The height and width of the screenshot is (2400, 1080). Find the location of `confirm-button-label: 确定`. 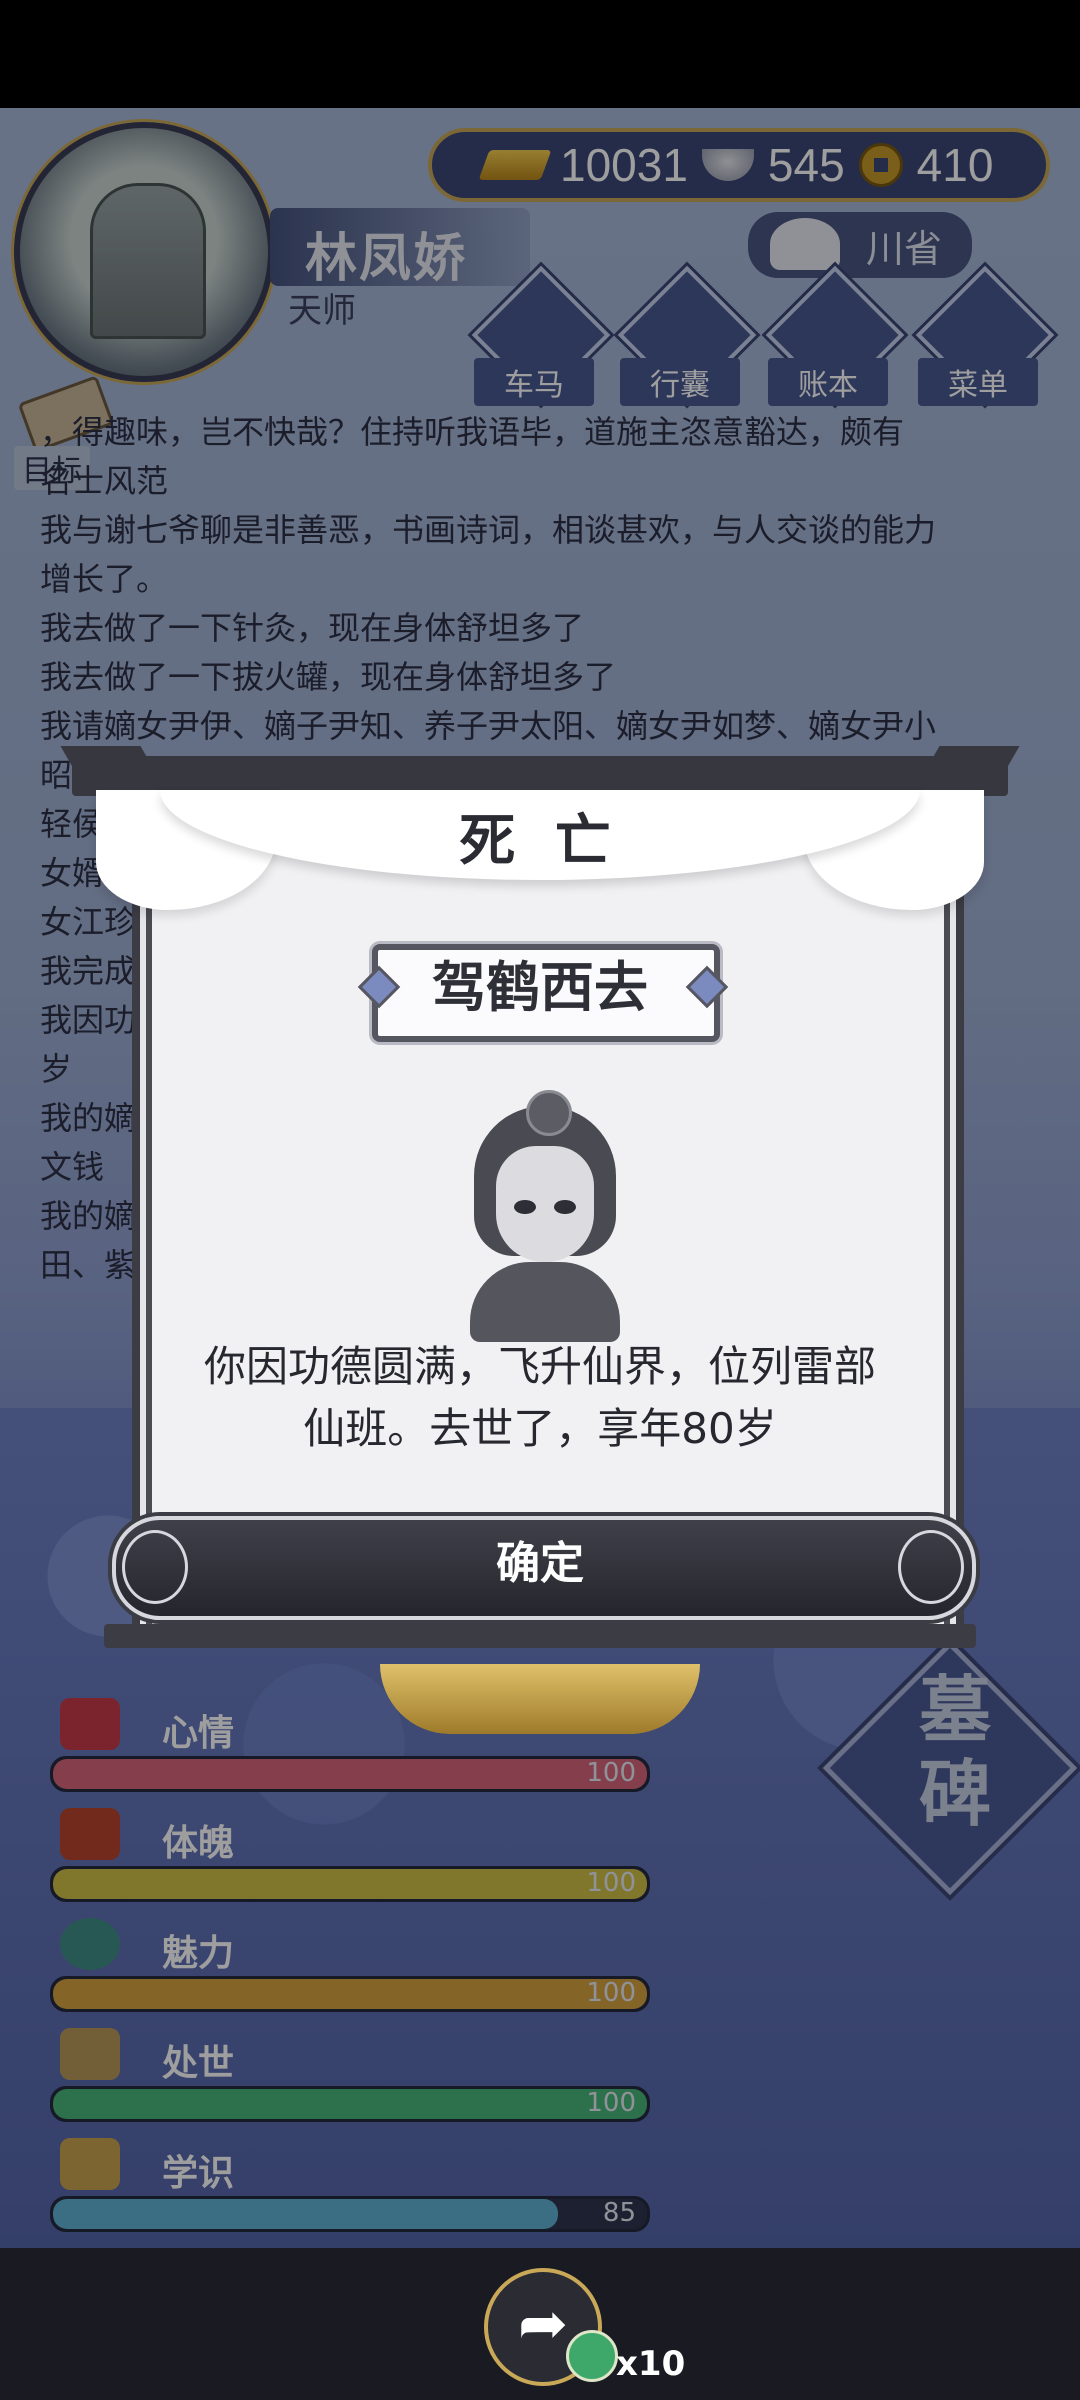

confirm-button-label: 确定 is located at coordinates (540, 1564).